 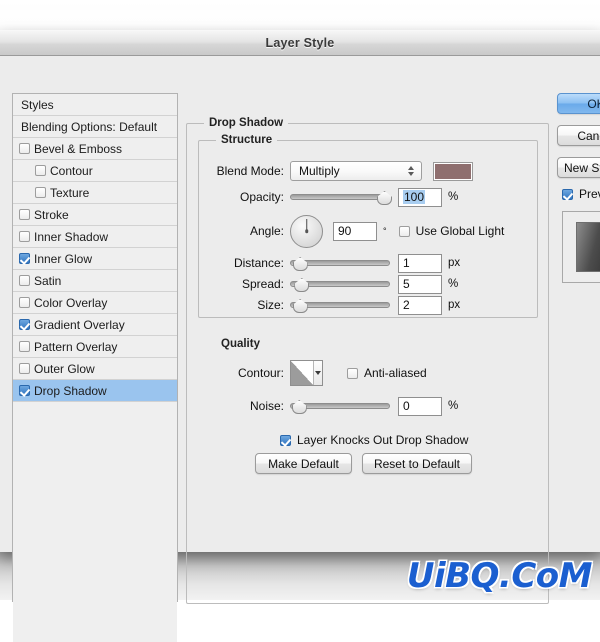 I want to click on noise-slider, so click(x=340, y=406).